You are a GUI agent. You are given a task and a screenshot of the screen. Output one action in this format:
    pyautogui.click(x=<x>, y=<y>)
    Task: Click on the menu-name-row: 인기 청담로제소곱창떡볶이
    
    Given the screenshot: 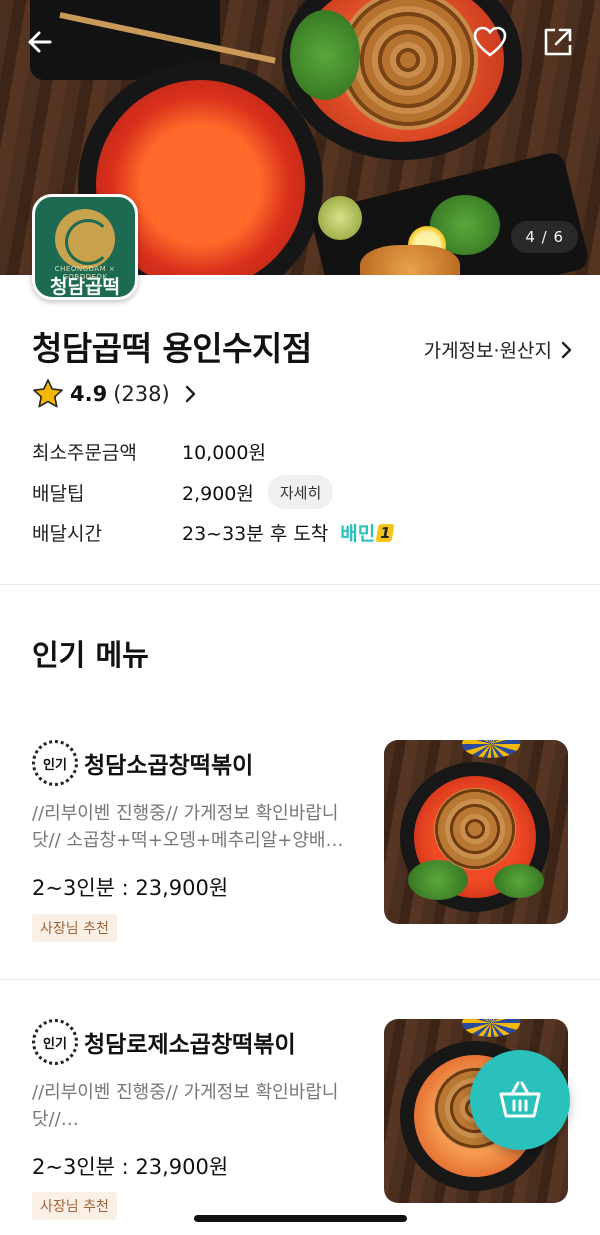 What is the action you would take?
    pyautogui.click(x=164, y=1042)
    